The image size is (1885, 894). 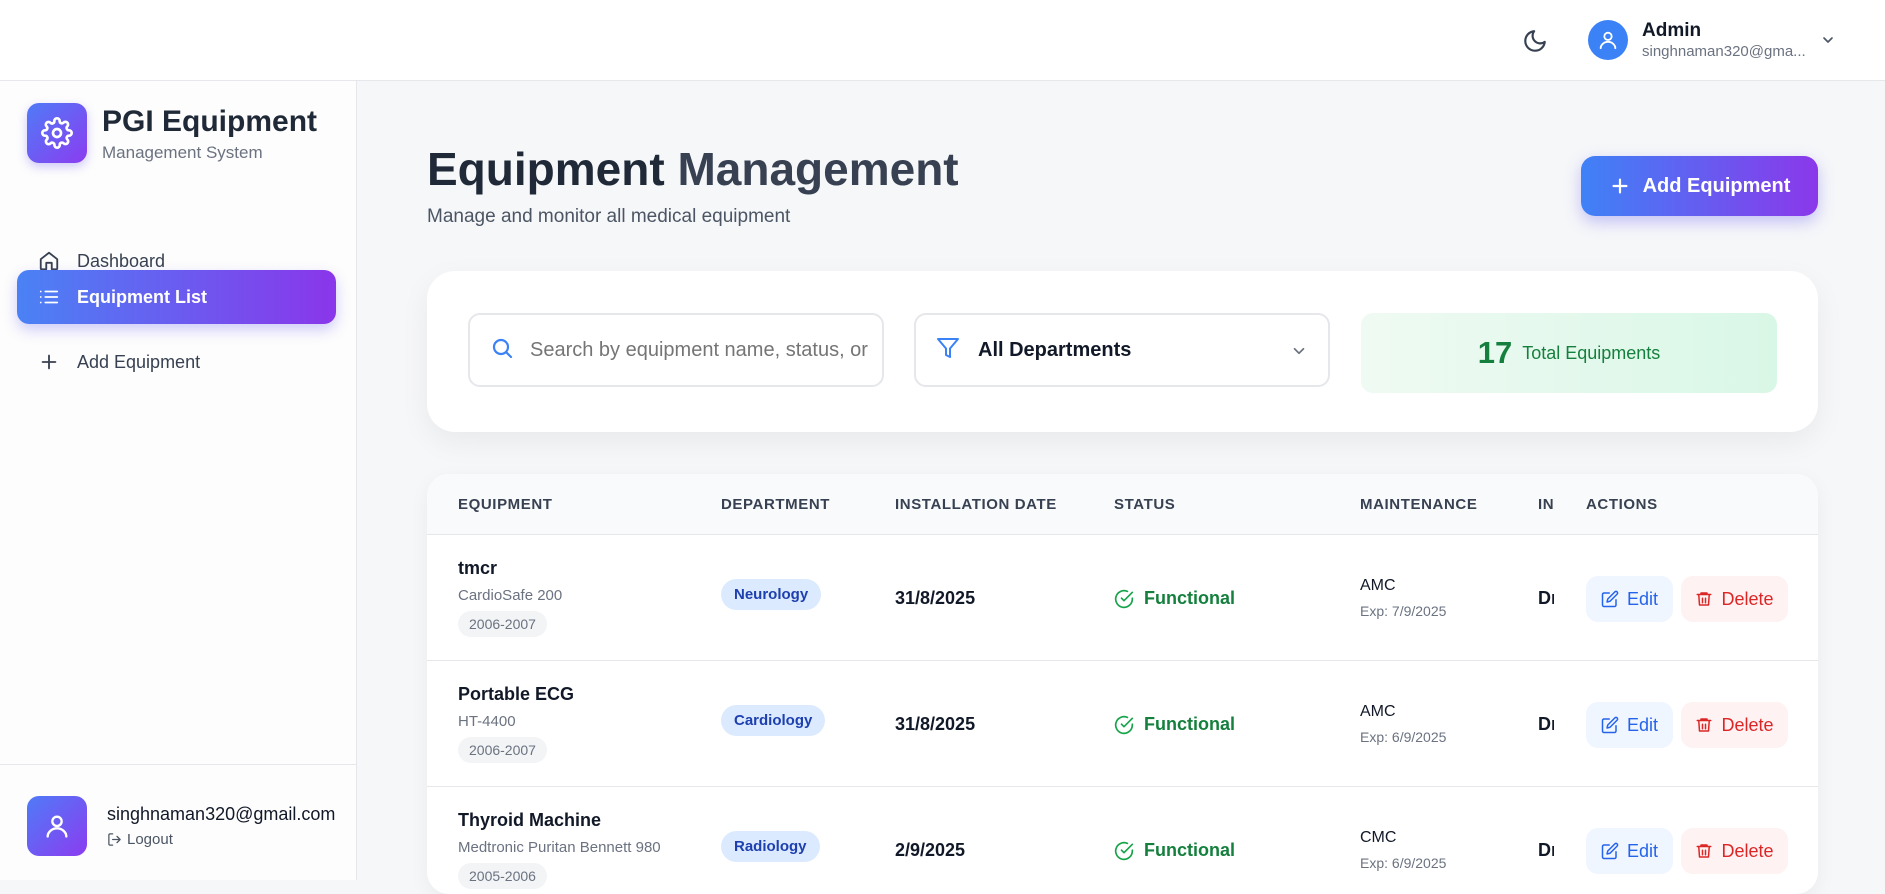 What do you see at coordinates (609, 216) in the screenshot?
I see `page-subtitle: Manage and monitor all medical equipment` at bounding box center [609, 216].